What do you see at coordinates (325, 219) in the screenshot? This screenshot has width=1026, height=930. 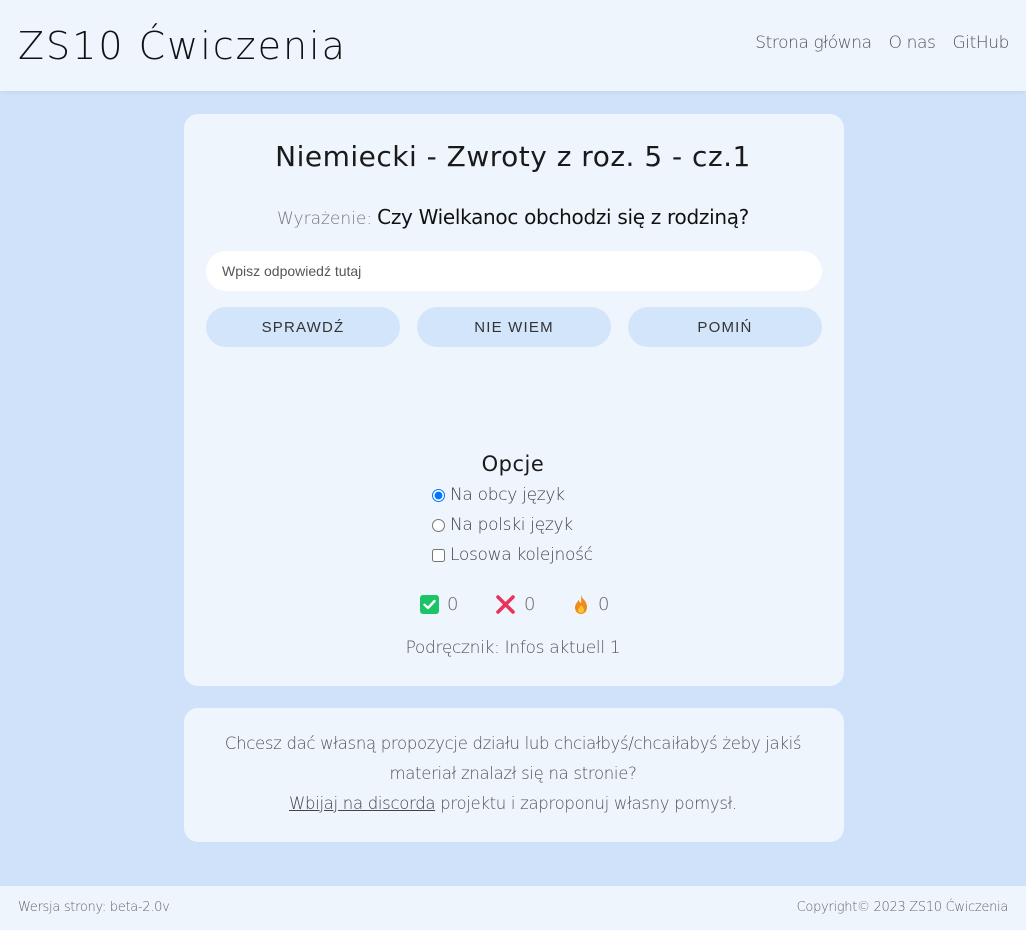 I see `expression-label: Wyrażenie:` at bounding box center [325, 219].